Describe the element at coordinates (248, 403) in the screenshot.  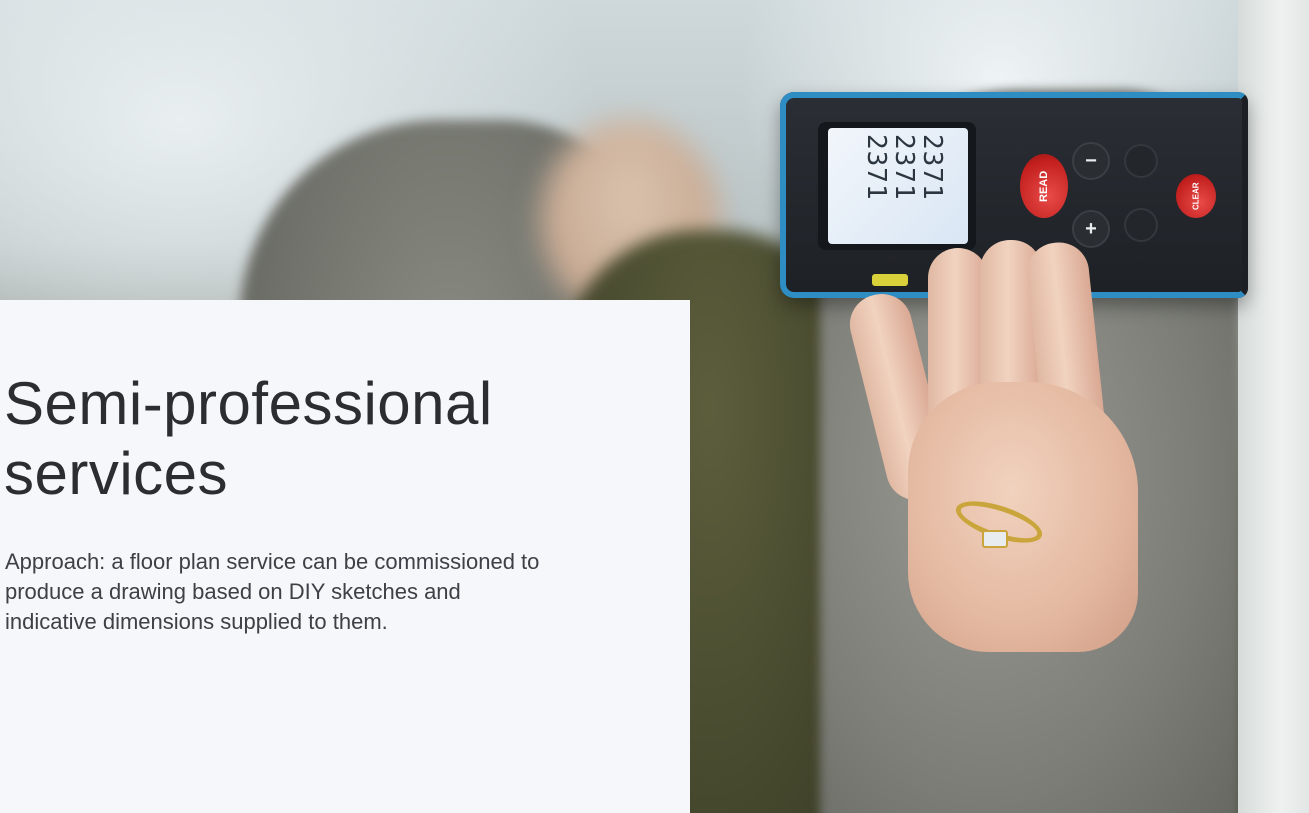
I see `page-title-line1: Semi-professional` at that location.